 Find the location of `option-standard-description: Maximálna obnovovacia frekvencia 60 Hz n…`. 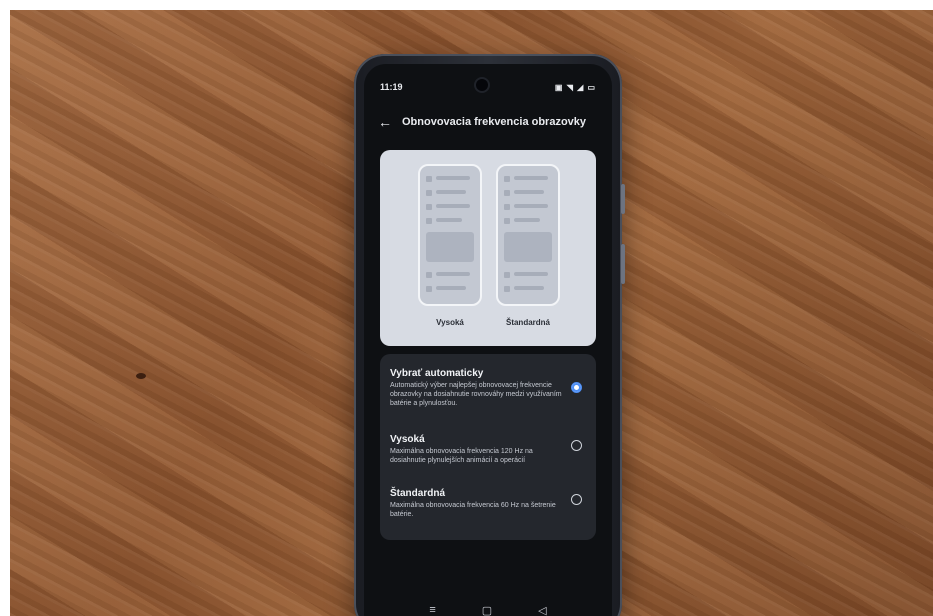

option-standard-description: Maximálna obnovovacia frekvencia 60 Hz n… is located at coordinates (473, 510).